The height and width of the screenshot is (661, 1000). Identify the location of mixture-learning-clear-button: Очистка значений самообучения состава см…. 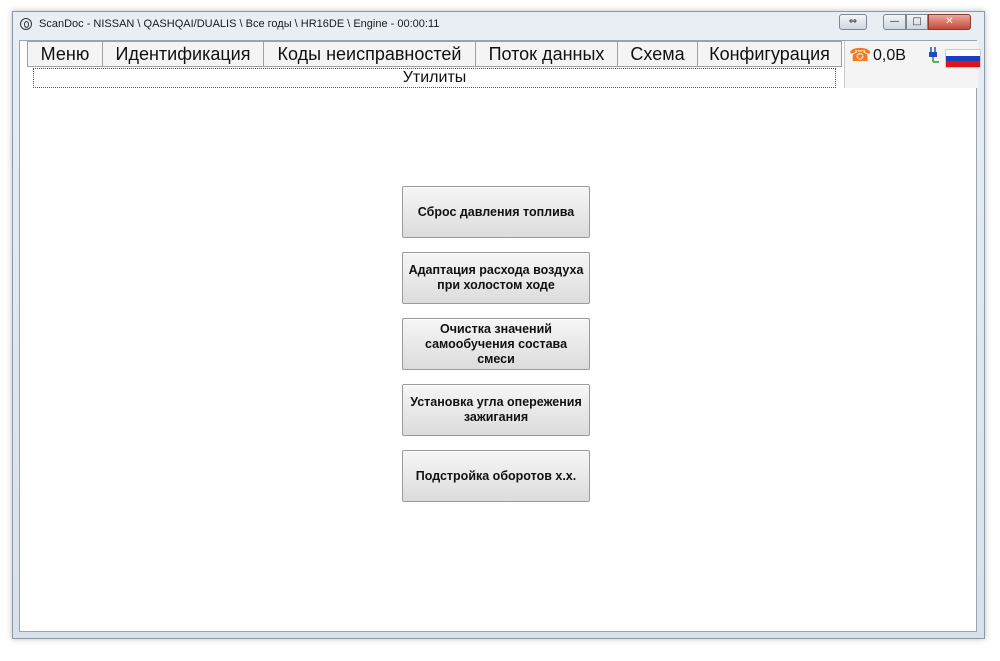
(496, 344).